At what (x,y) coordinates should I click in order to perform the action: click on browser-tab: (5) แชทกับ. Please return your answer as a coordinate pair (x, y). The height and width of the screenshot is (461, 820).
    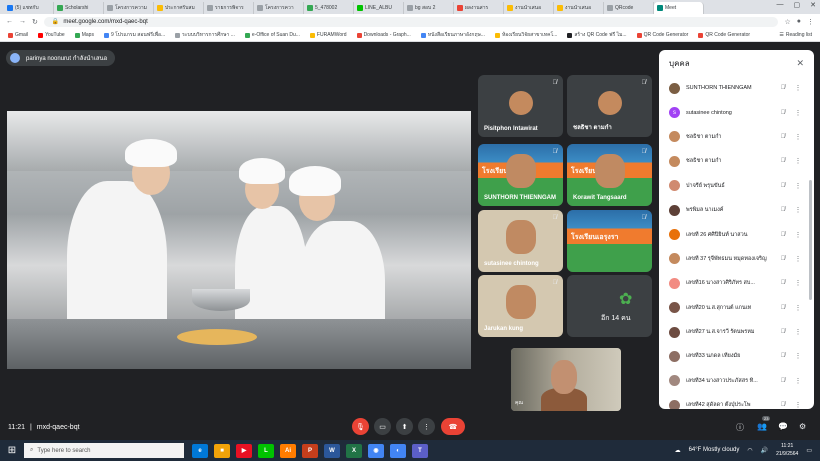
    Looking at the image, I should click on (29, 8).